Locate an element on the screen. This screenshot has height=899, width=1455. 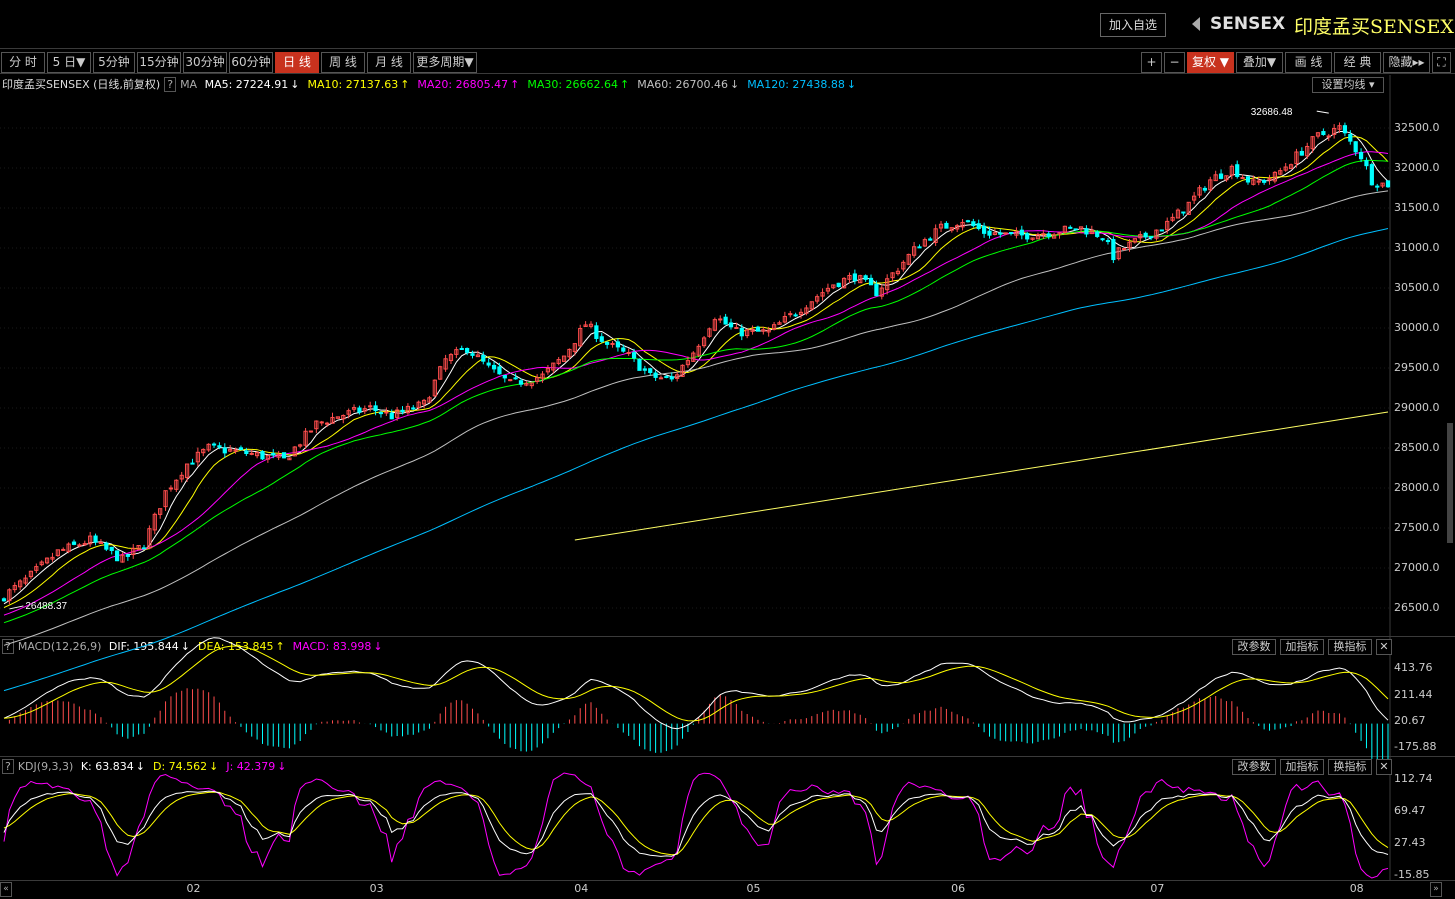
x-axis-label-0: 02 is located at coordinates (193, 888).